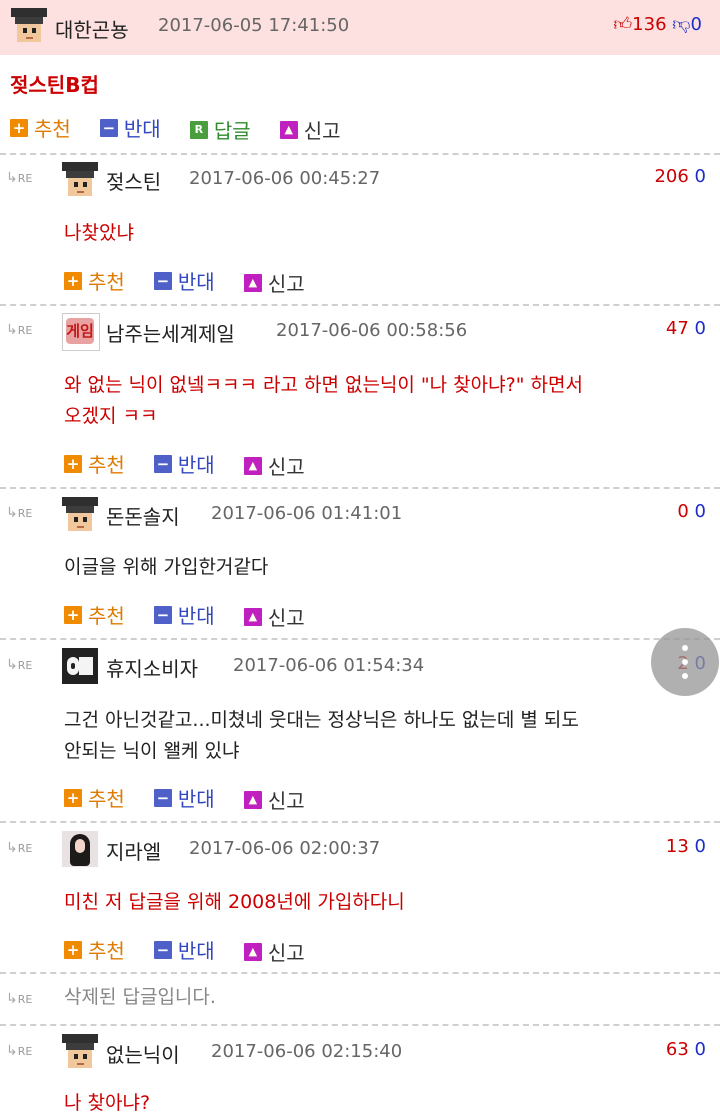 The width and height of the screenshot is (720, 1119). Describe the element at coordinates (143, 515) in the screenshot. I see `comment-author: 돈돈솔지` at that location.